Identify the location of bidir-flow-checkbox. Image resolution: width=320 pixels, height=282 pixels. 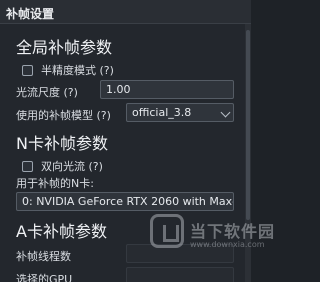
(27, 166).